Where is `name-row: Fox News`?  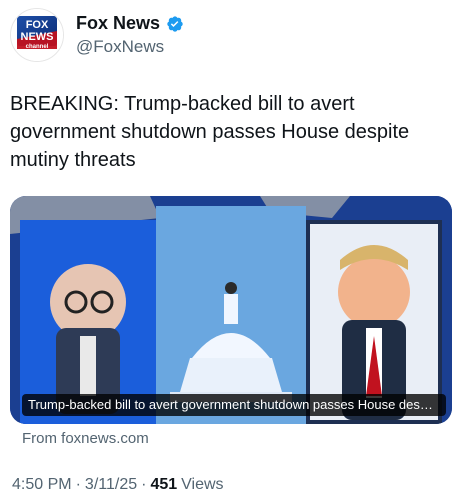 name-row: Fox News is located at coordinates (130, 24).